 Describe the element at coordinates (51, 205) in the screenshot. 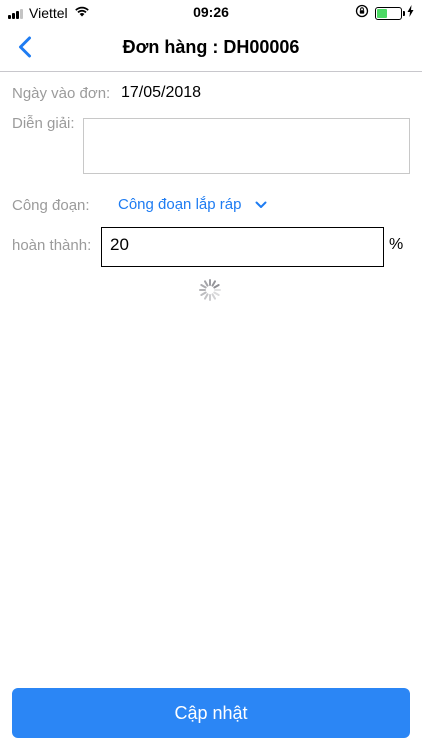

I see `stage-label: Công đoạn:` at that location.